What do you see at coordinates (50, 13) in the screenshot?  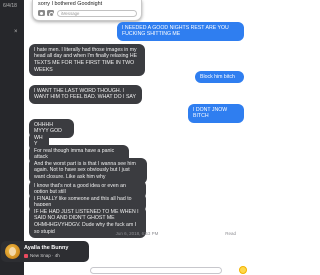 I see `app-store-icon` at bounding box center [50, 13].